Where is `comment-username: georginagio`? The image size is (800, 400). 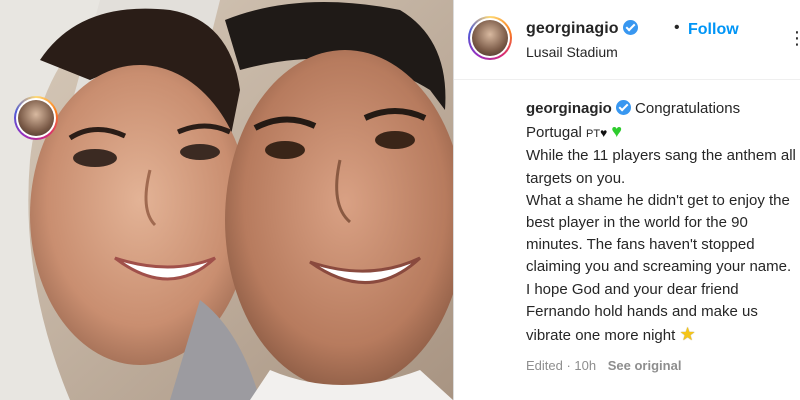
comment-username: georginagio is located at coordinates (569, 108).